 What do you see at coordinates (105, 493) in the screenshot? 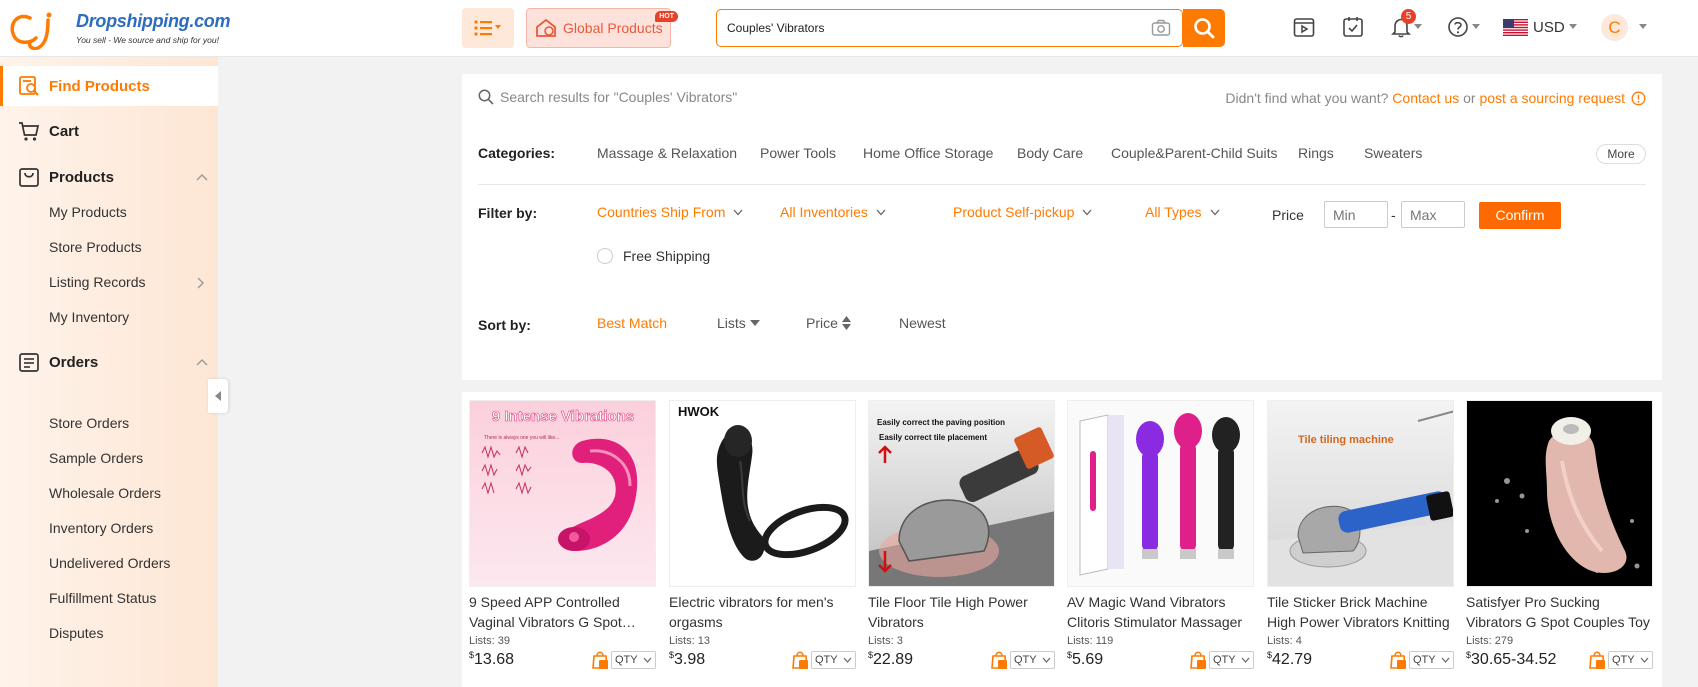
I see `sidebar-item-wholesale-orders: Wholesale Orders` at bounding box center [105, 493].